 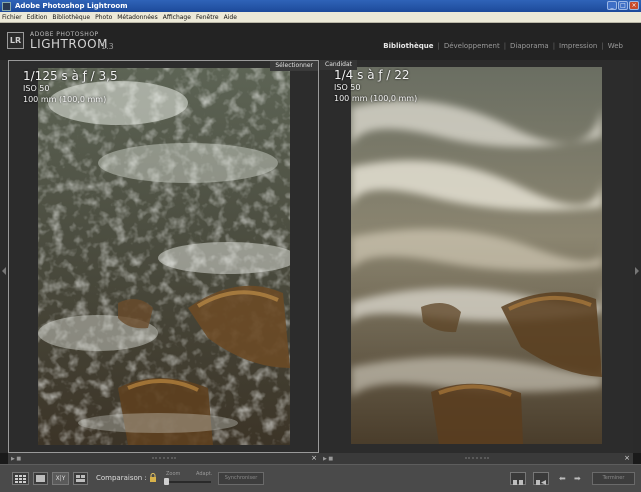 I want to click on survey-icon, so click(x=80, y=478).